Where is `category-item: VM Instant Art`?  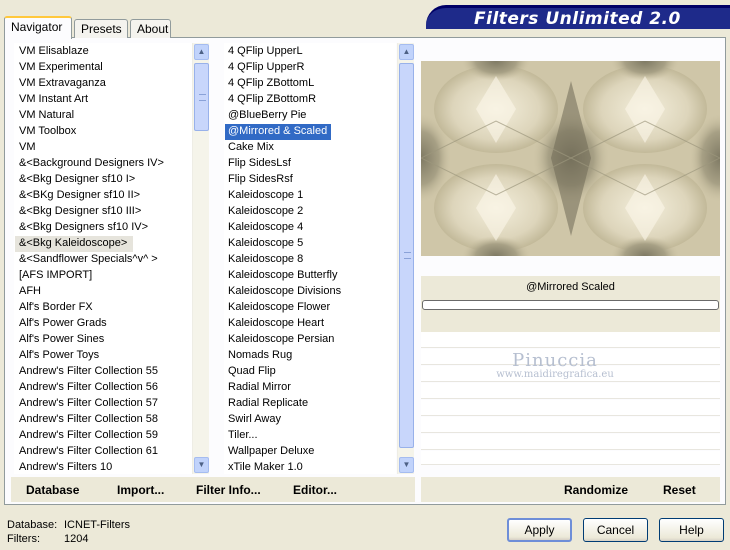 category-item: VM Instant Art is located at coordinates (103, 100).